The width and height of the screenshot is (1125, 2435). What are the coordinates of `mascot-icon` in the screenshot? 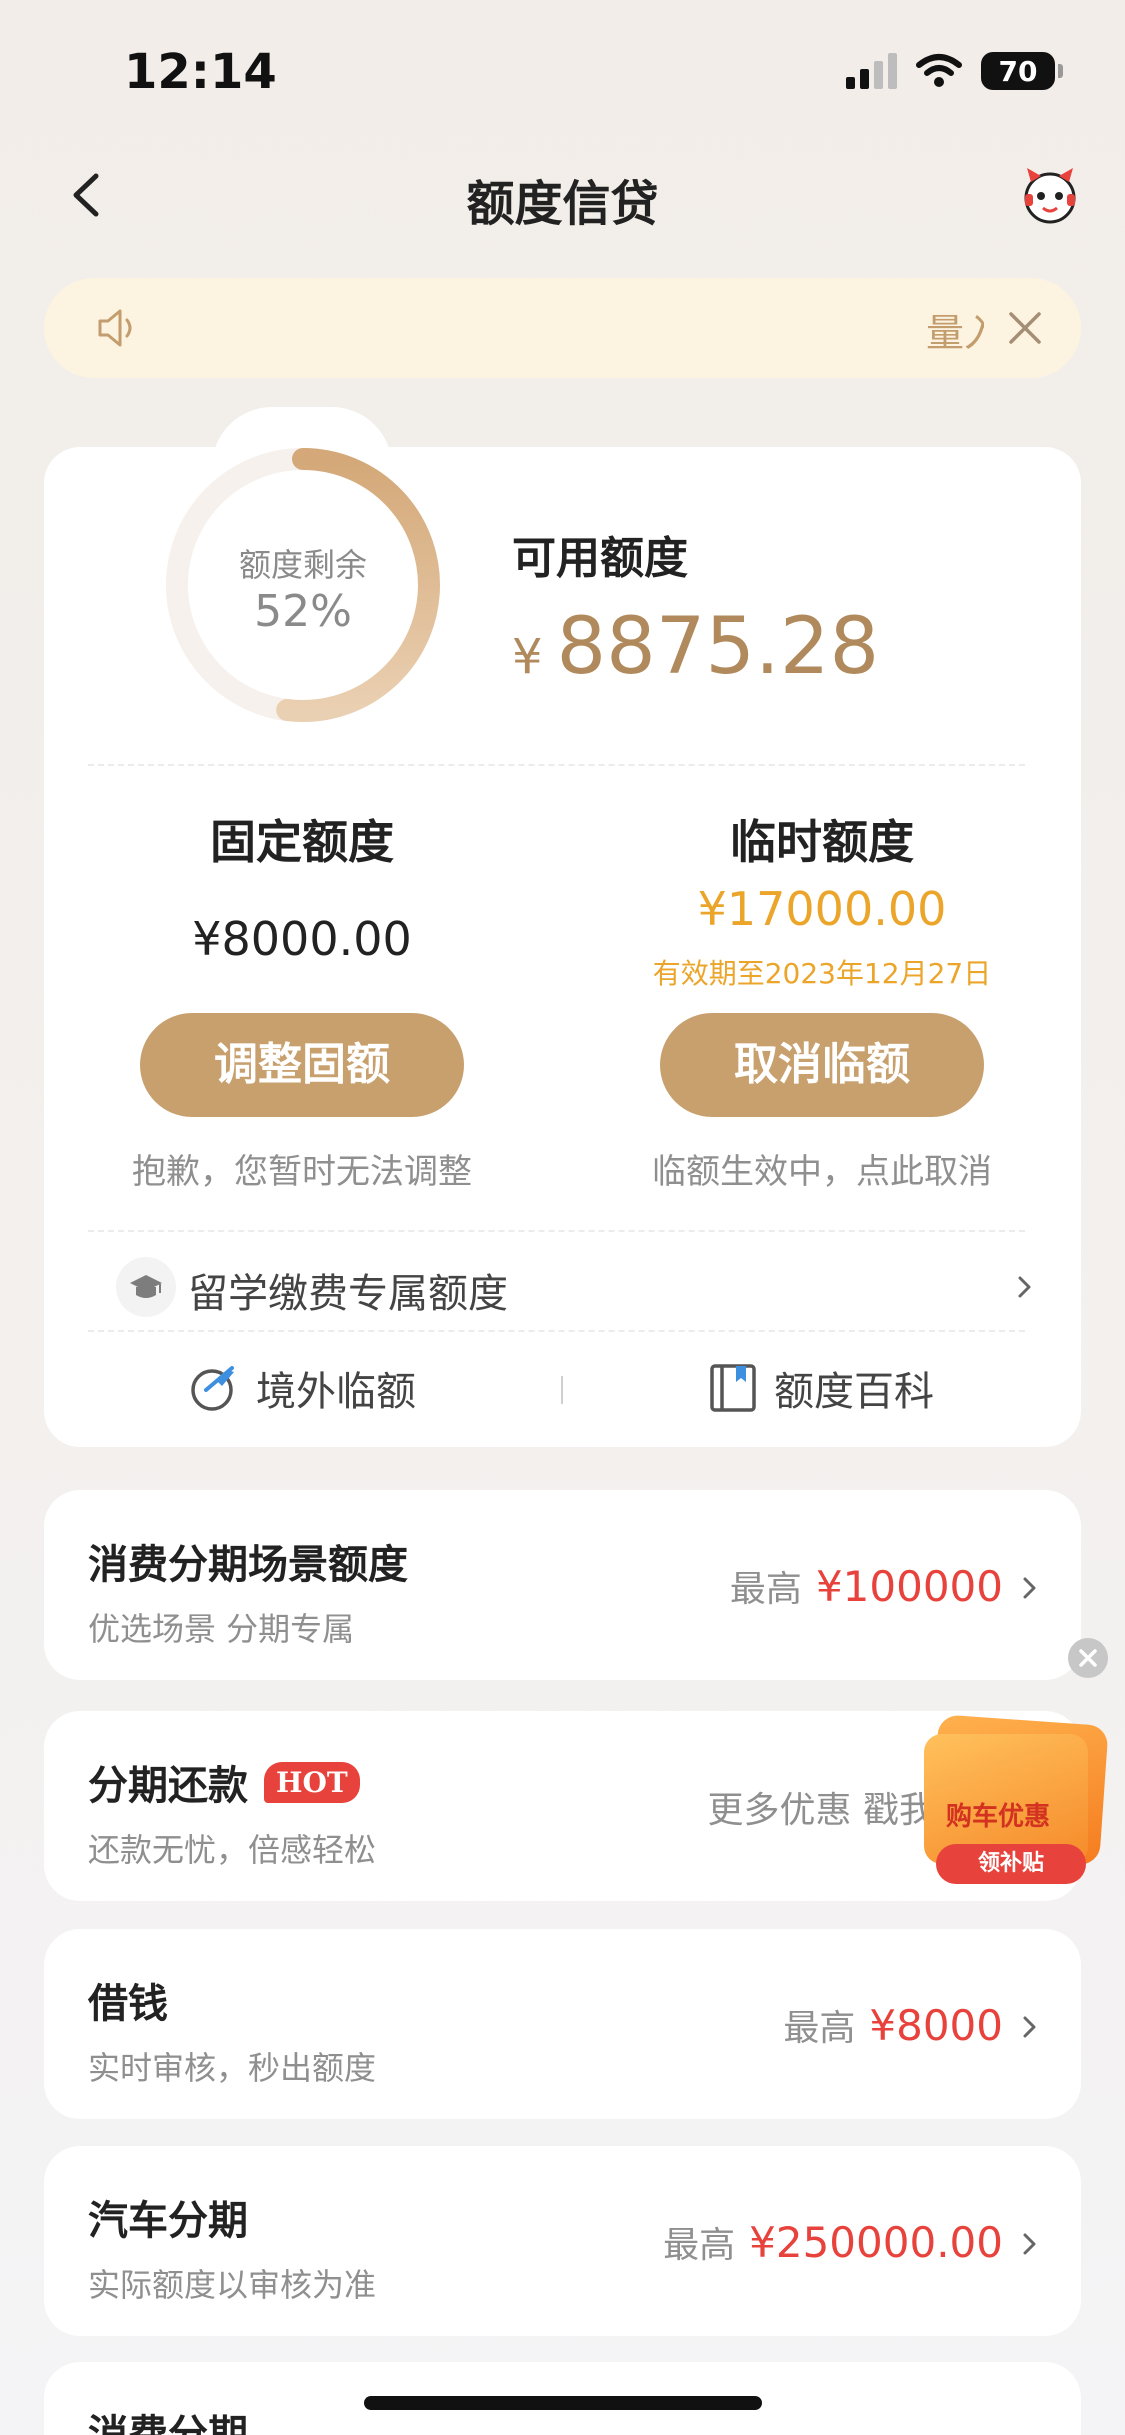 It's located at (1050, 195).